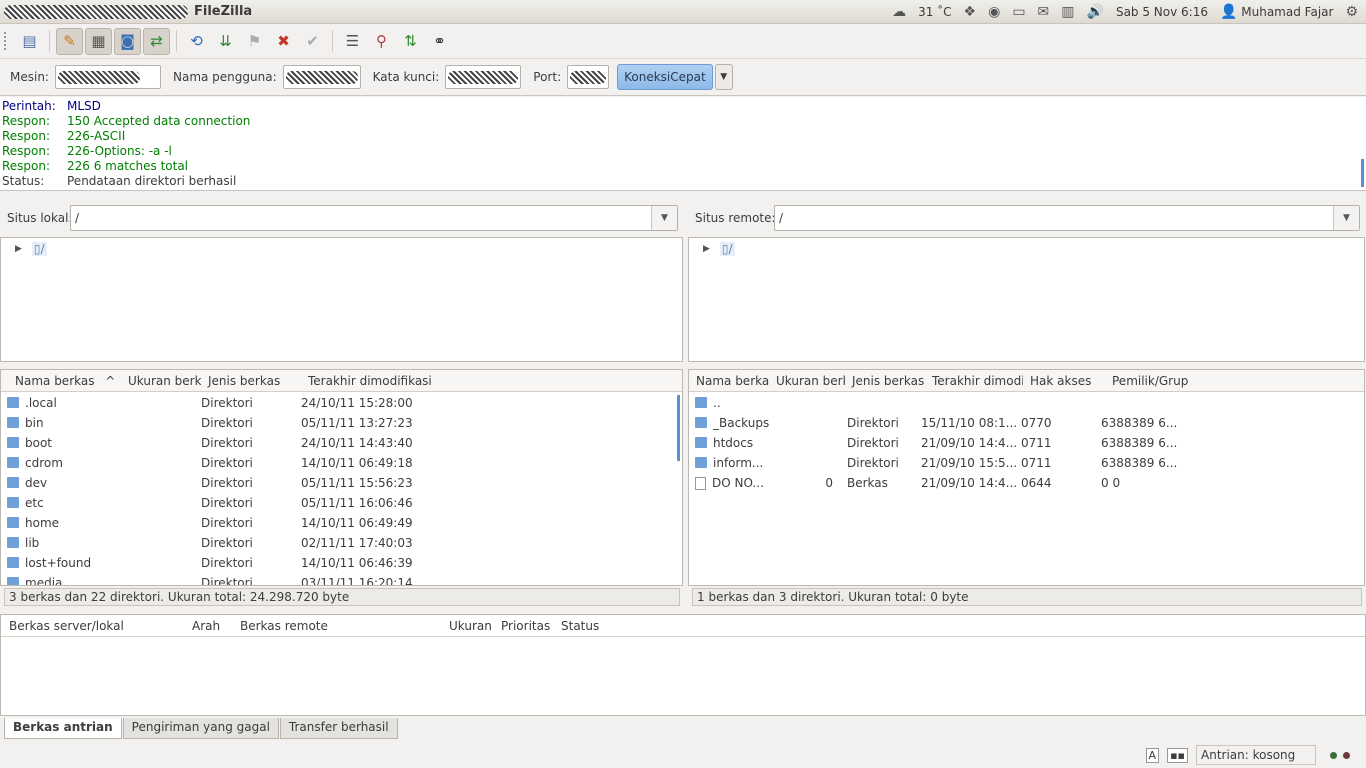 The image size is (1366, 768). What do you see at coordinates (339, 543) in the screenshot?
I see `table-row: lib Direktori 02/11/11 17:40:03` at bounding box center [339, 543].